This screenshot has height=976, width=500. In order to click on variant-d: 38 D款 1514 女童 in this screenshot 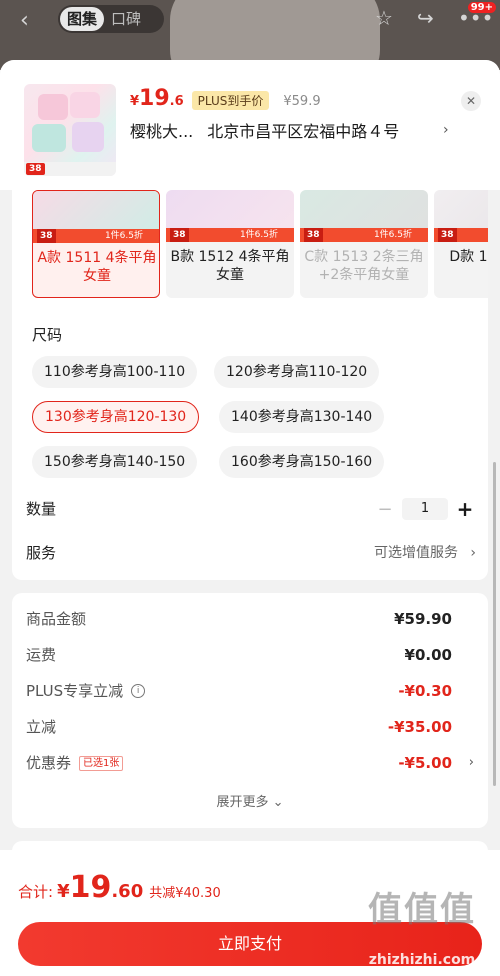, I will do `click(461, 244)`.